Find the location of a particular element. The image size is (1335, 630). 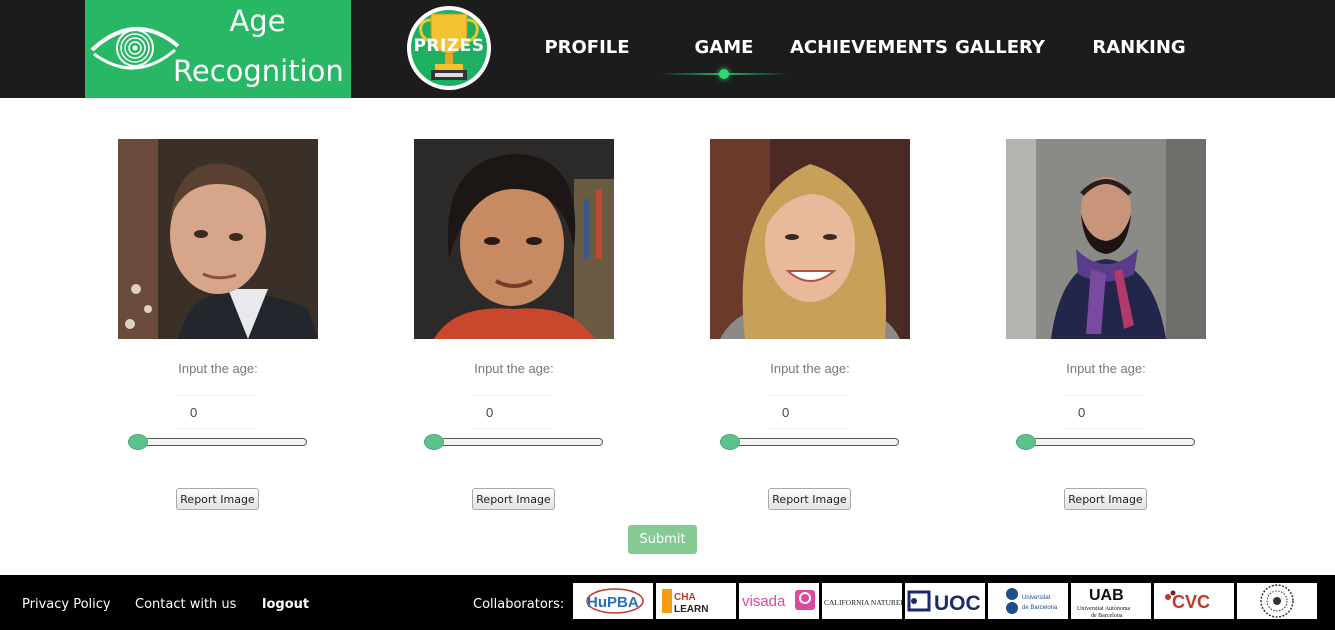

svg-text: visada is located at coordinates (764, 601).